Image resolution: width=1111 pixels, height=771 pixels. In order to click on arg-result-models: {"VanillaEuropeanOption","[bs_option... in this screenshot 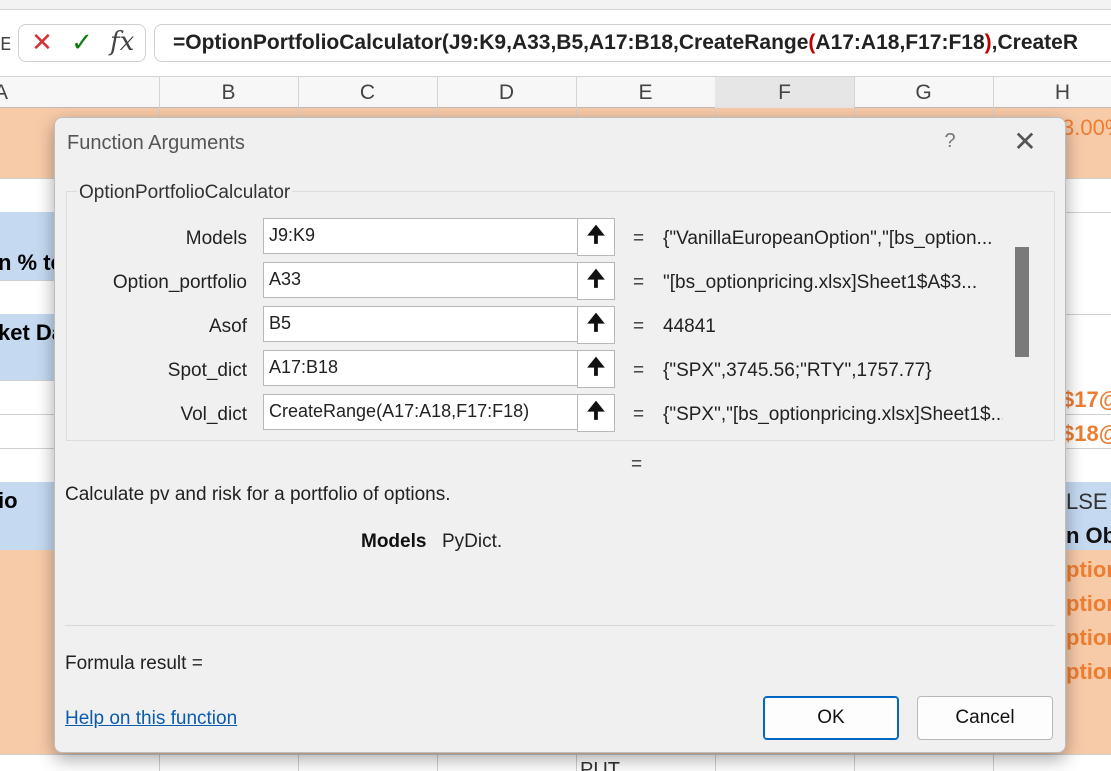, I will do `click(828, 238)`.